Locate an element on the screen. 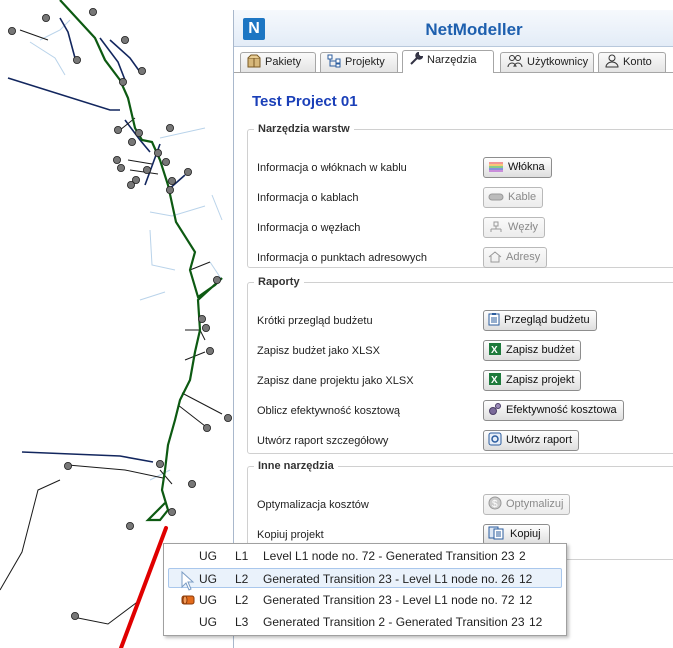 Image resolution: width=673 pixels, height=648 pixels. row-label: Oblicz efektywność kosztową is located at coordinates (329, 411).